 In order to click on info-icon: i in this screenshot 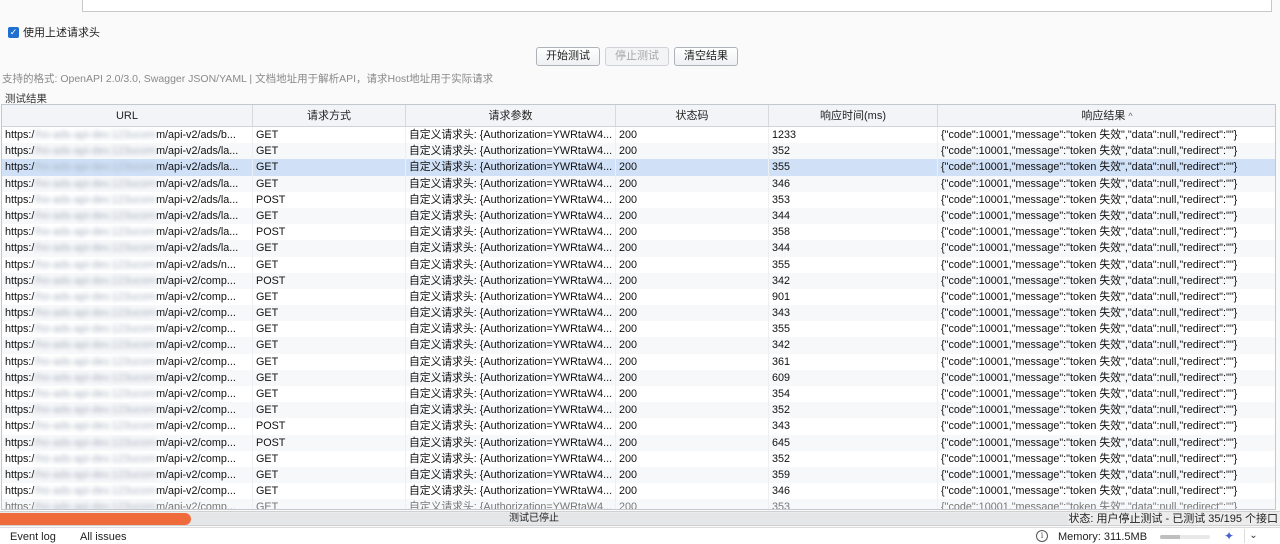, I will do `click(1042, 536)`.